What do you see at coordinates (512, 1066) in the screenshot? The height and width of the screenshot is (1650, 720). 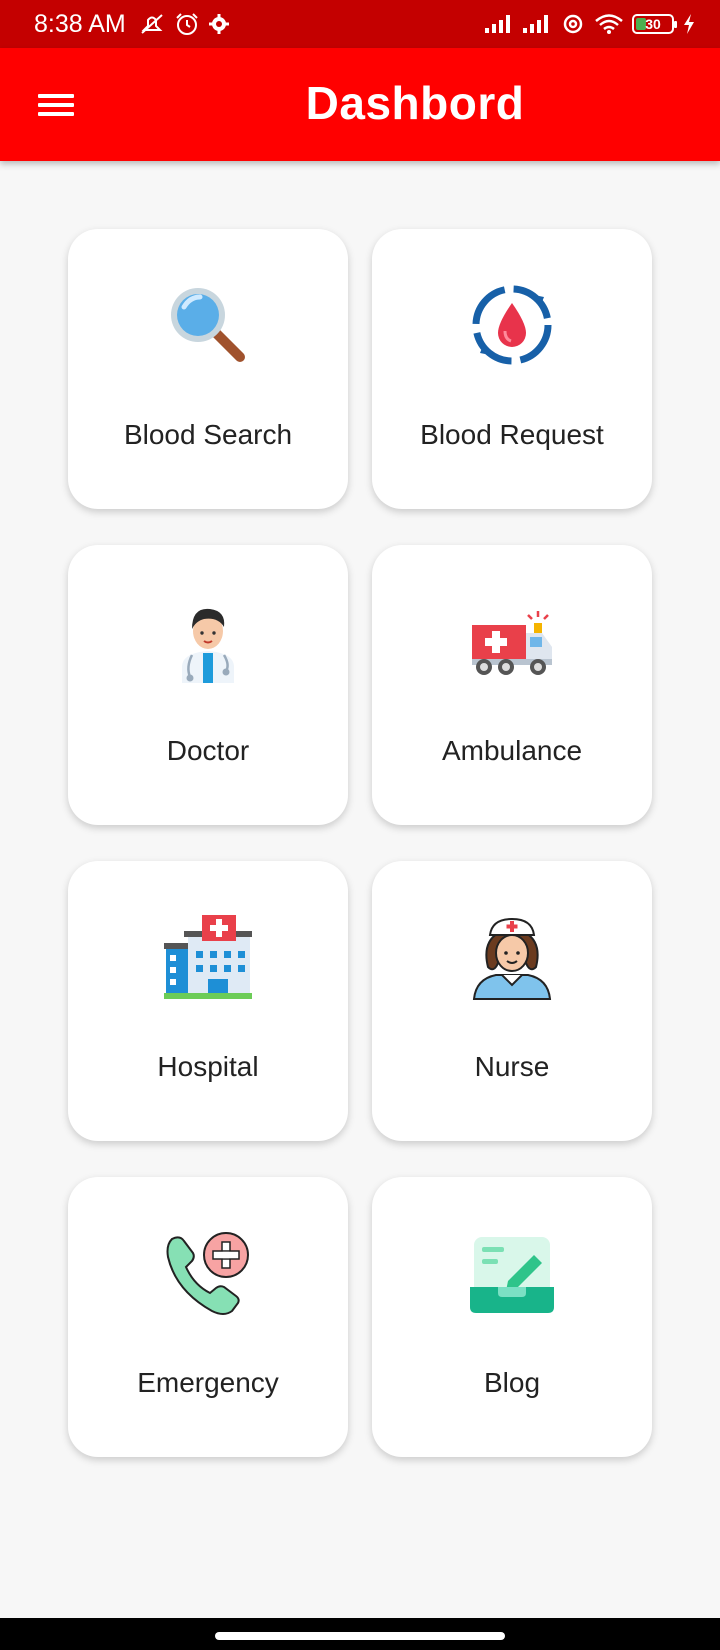 I see `card-label: Nurse` at bounding box center [512, 1066].